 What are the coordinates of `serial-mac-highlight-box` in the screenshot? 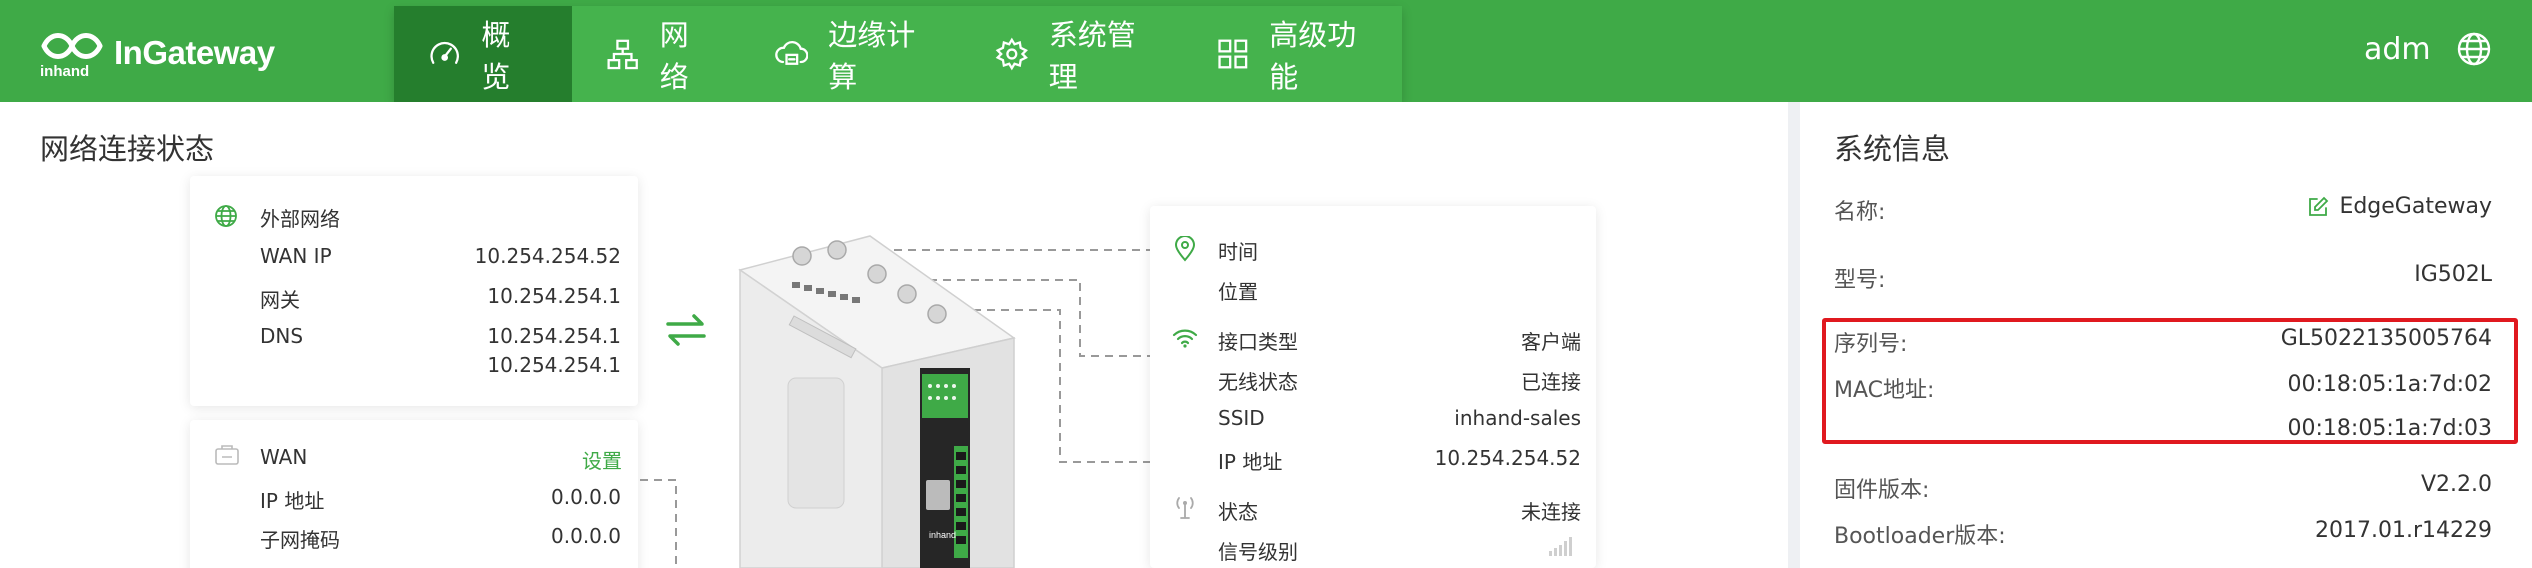 It's located at (2170, 381).